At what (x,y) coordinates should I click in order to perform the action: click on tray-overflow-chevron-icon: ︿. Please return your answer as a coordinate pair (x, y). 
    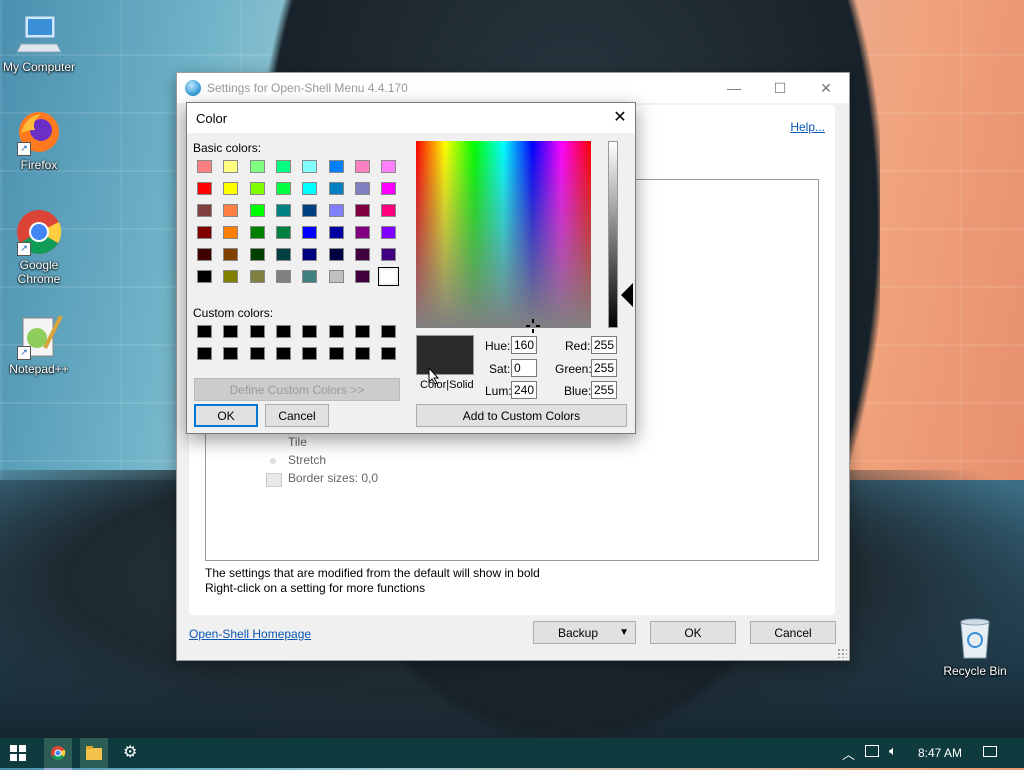
    Looking at the image, I should click on (848, 753).